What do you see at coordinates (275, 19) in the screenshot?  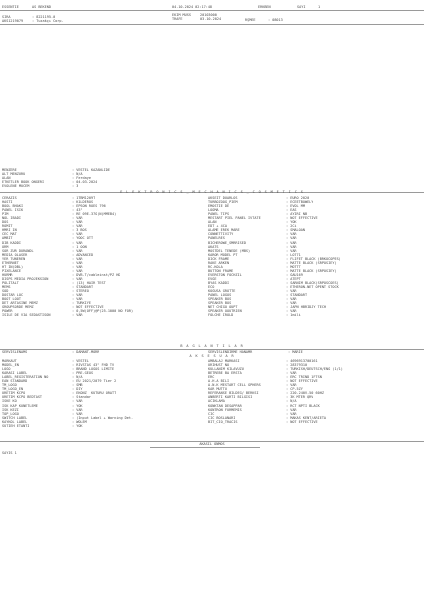 I see `head-value: : 08013` at bounding box center [275, 19].